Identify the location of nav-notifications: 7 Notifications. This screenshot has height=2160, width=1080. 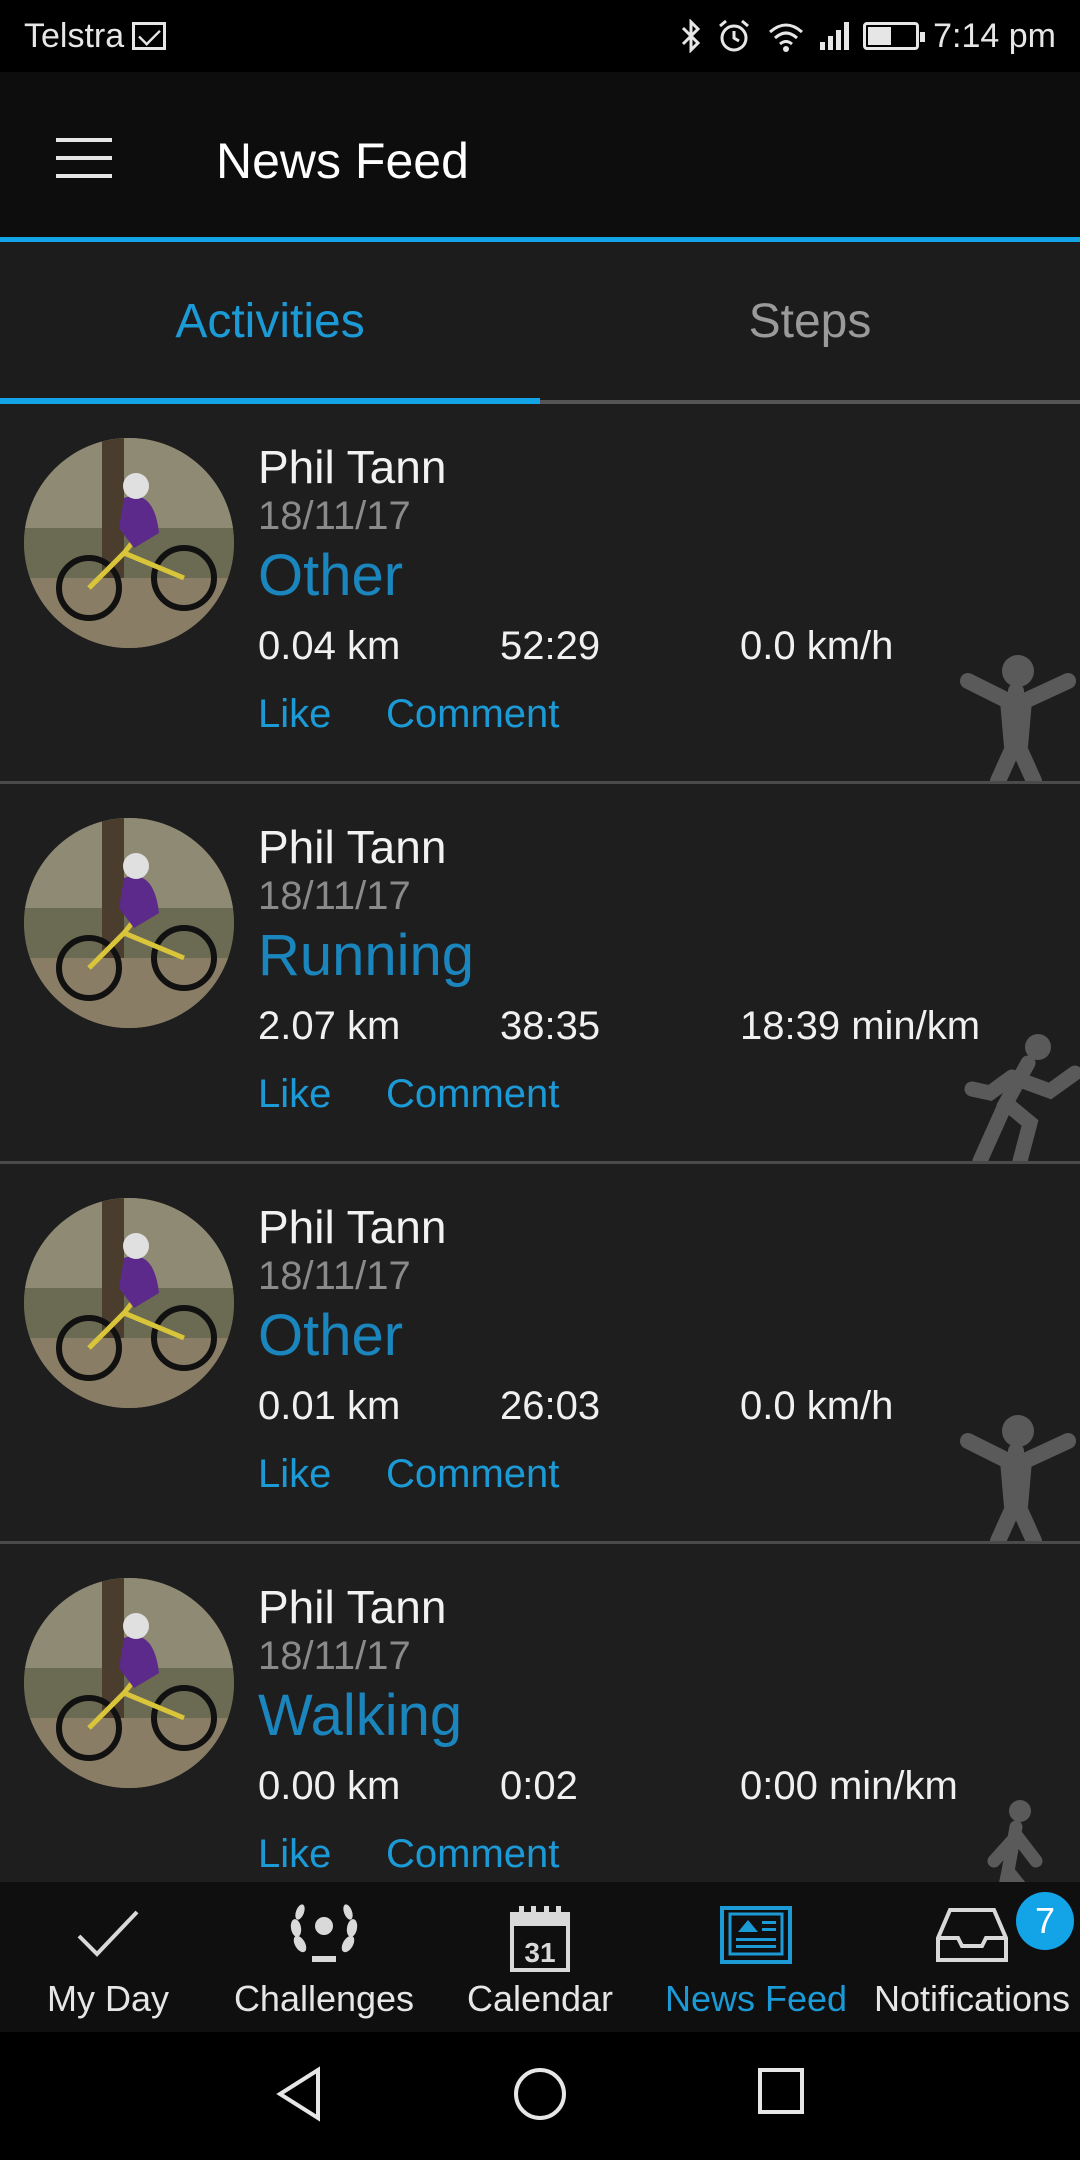
(972, 1957).